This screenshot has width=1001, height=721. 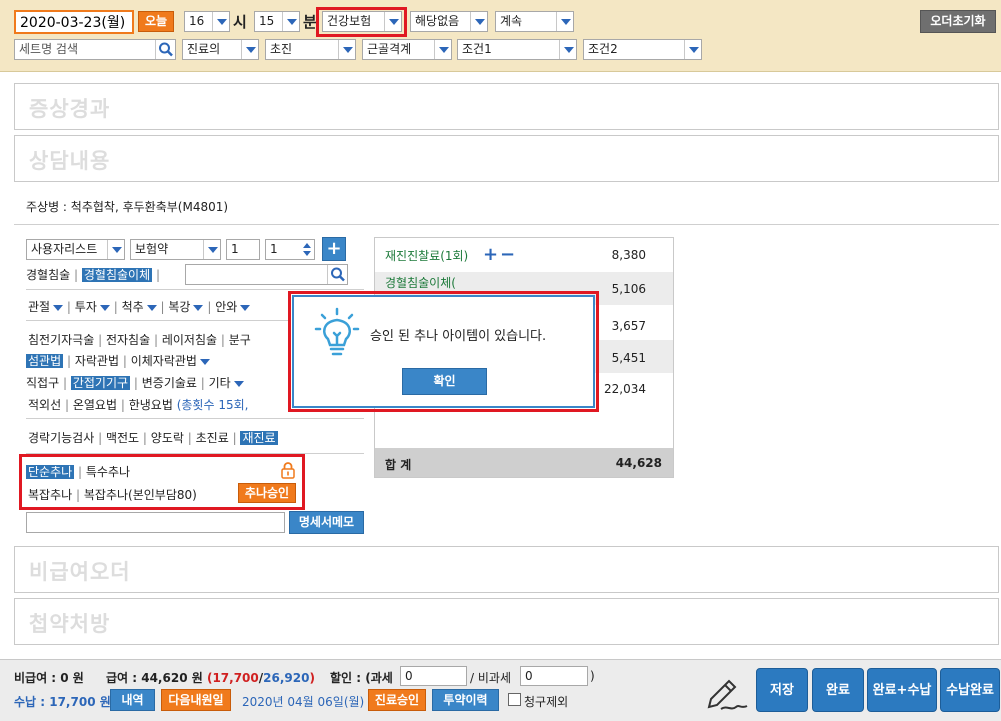 What do you see at coordinates (465, 700) in the screenshot?
I see `medication-history-button: 투약이력` at bounding box center [465, 700].